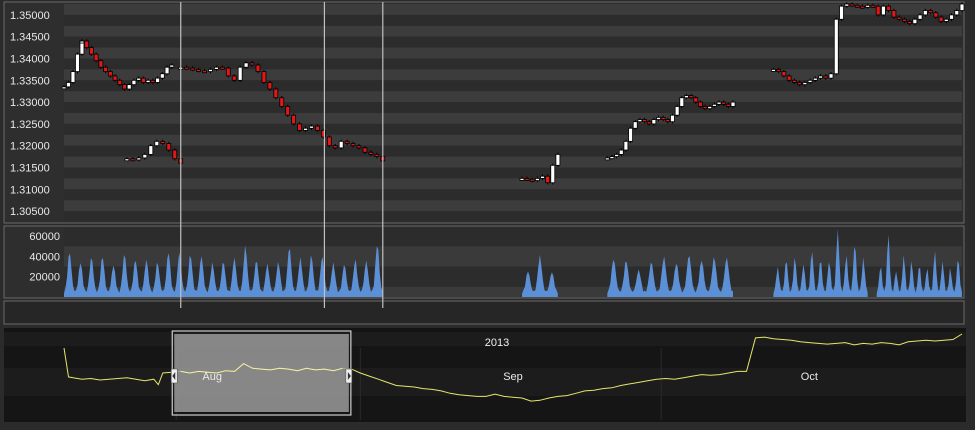 The width and height of the screenshot is (975, 430). I want to click on navigator-selection-window, so click(261, 373).